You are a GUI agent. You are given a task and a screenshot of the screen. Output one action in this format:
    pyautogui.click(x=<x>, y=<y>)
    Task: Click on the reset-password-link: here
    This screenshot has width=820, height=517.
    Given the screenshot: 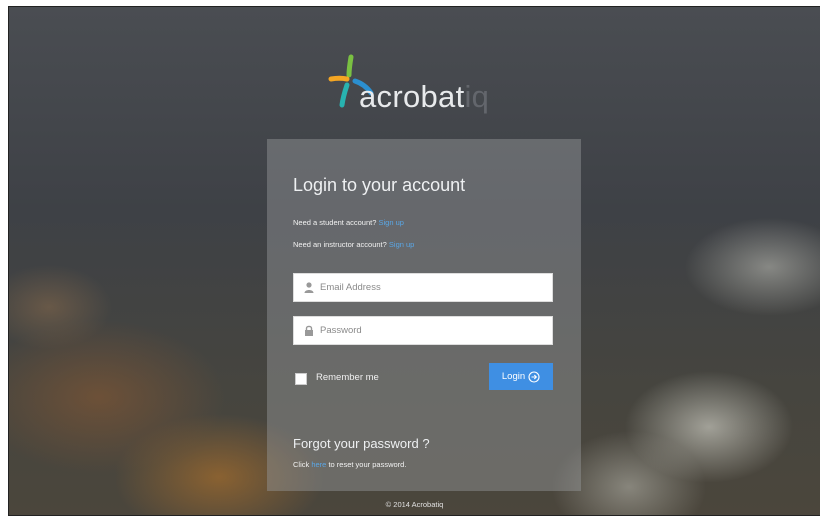 What is the action you would take?
    pyautogui.click(x=318, y=464)
    